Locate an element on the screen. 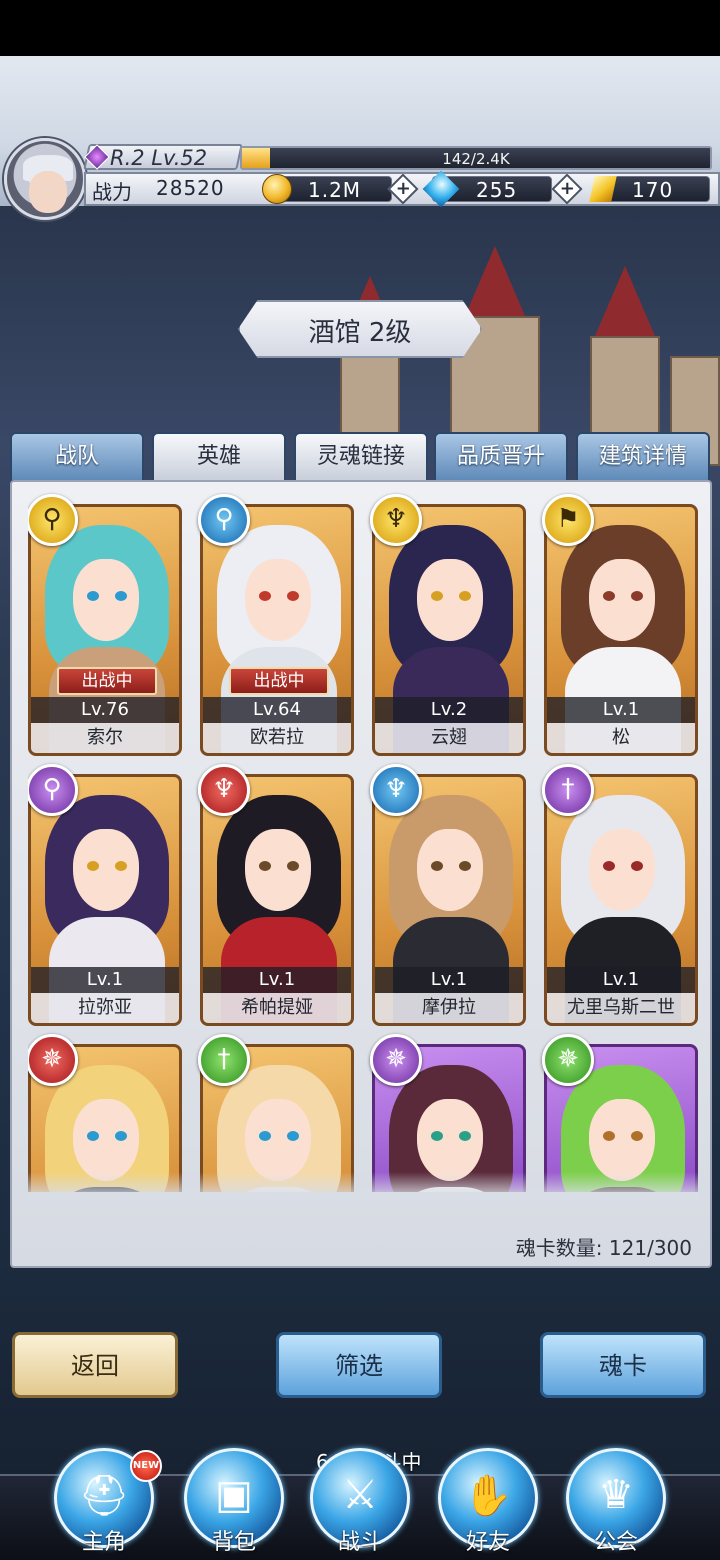 The width and height of the screenshot is (720, 1560). hero-name: 索尔 is located at coordinates (105, 738).